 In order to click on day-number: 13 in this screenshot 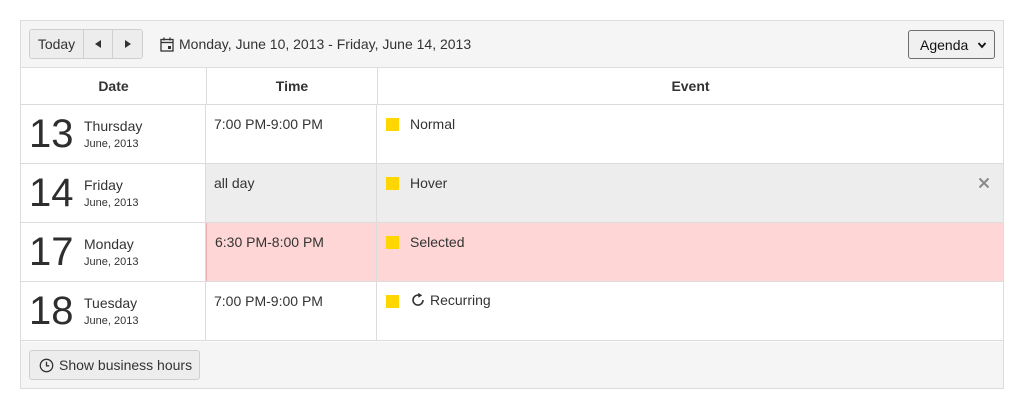, I will do `click(51, 134)`.